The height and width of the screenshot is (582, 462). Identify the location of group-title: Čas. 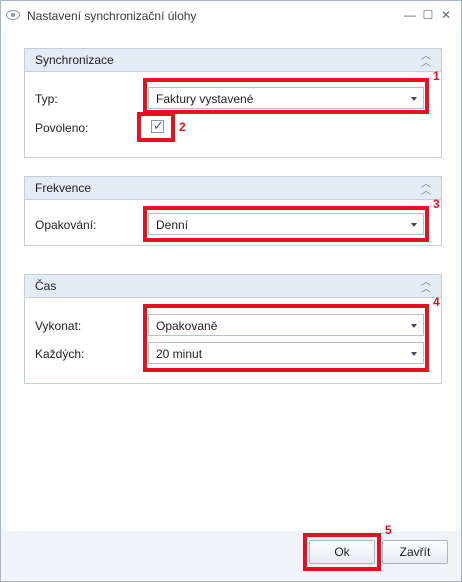
(46, 286).